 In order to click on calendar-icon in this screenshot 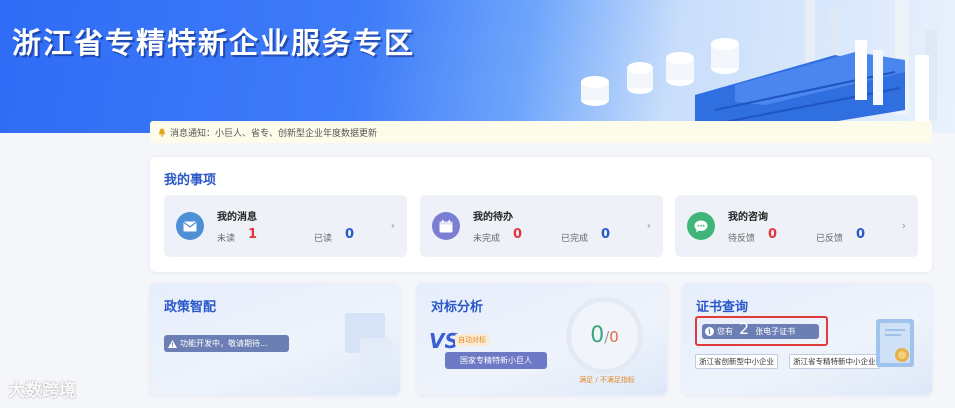, I will do `click(446, 226)`.